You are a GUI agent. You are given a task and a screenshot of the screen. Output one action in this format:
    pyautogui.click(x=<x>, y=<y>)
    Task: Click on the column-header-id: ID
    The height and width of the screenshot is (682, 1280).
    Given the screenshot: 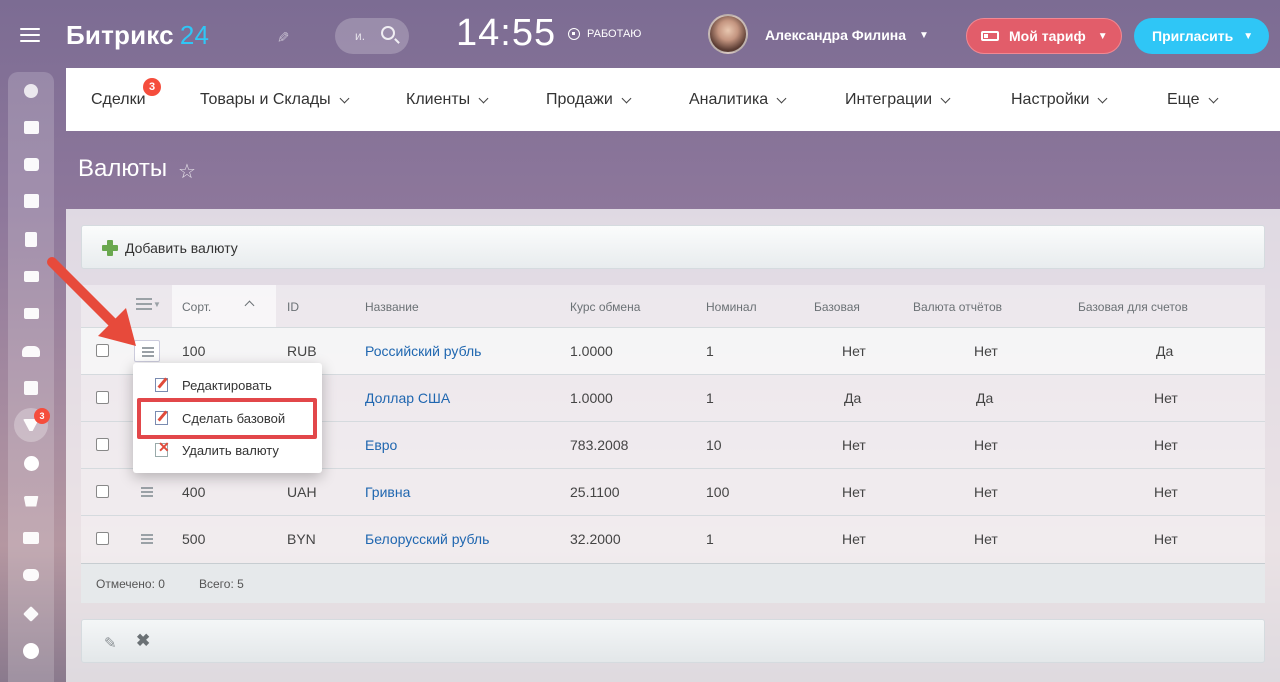 What is the action you would take?
    pyautogui.click(x=293, y=307)
    